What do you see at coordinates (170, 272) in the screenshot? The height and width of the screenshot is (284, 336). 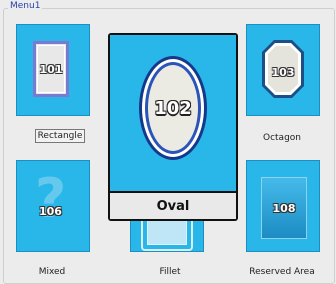 I see `menu-item-label-fillet: Fillet` at bounding box center [170, 272].